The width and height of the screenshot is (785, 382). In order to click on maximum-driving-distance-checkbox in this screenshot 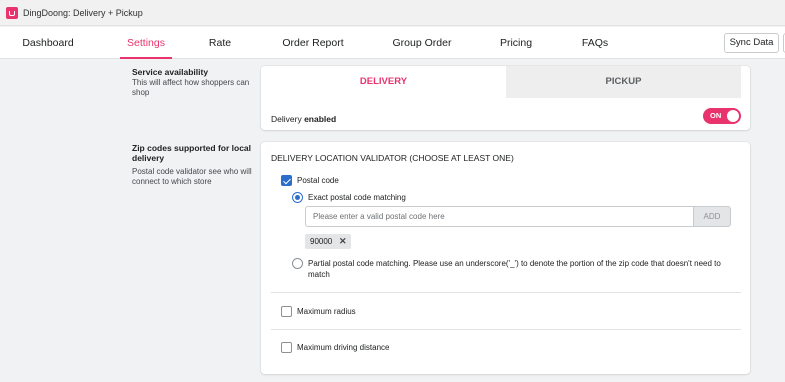, I will do `click(286, 347)`.